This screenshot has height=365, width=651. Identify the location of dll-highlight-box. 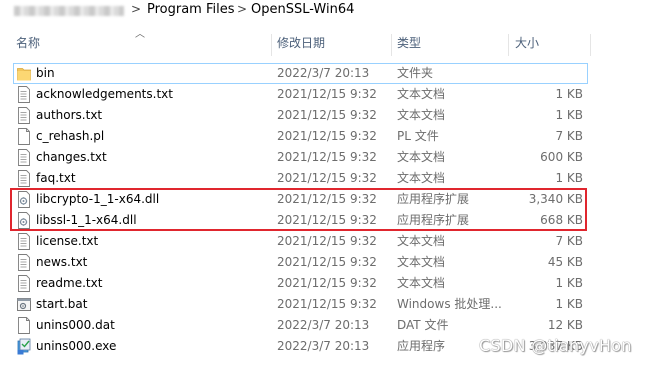
(298, 209).